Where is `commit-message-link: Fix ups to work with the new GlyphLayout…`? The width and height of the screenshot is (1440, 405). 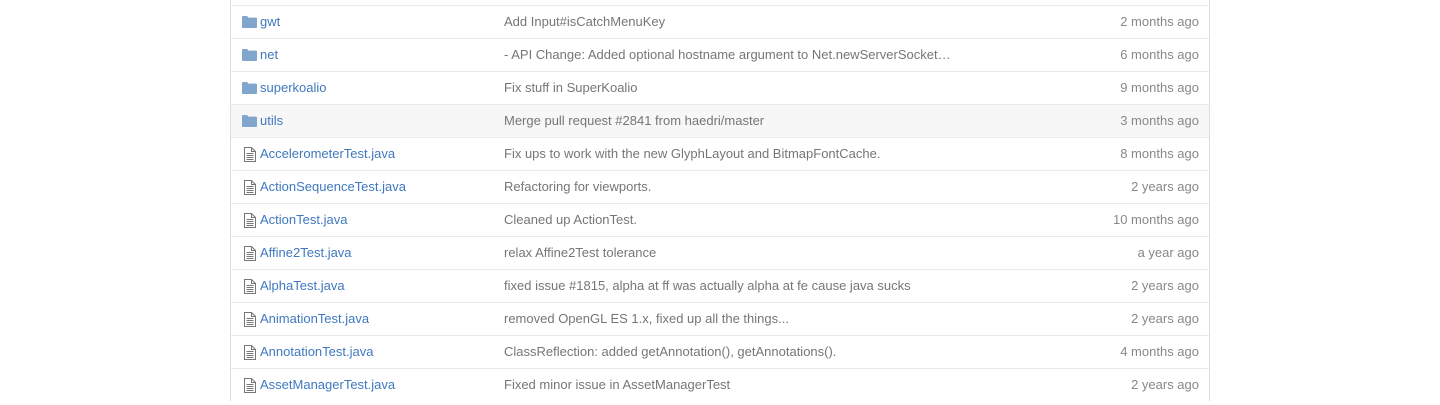
commit-message-link: Fix ups to work with the new GlyphLayout… is located at coordinates (692, 154).